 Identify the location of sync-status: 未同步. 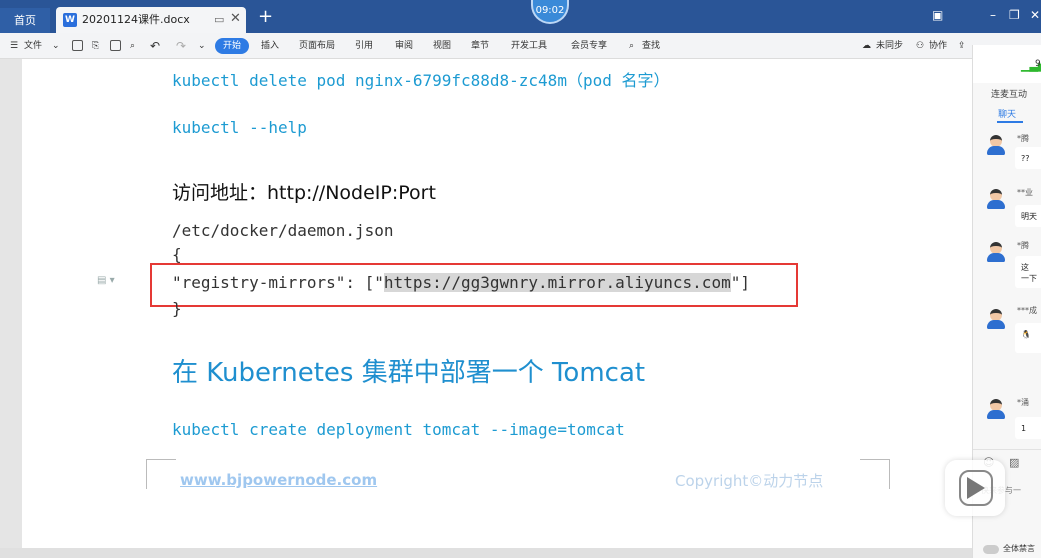
(889, 46).